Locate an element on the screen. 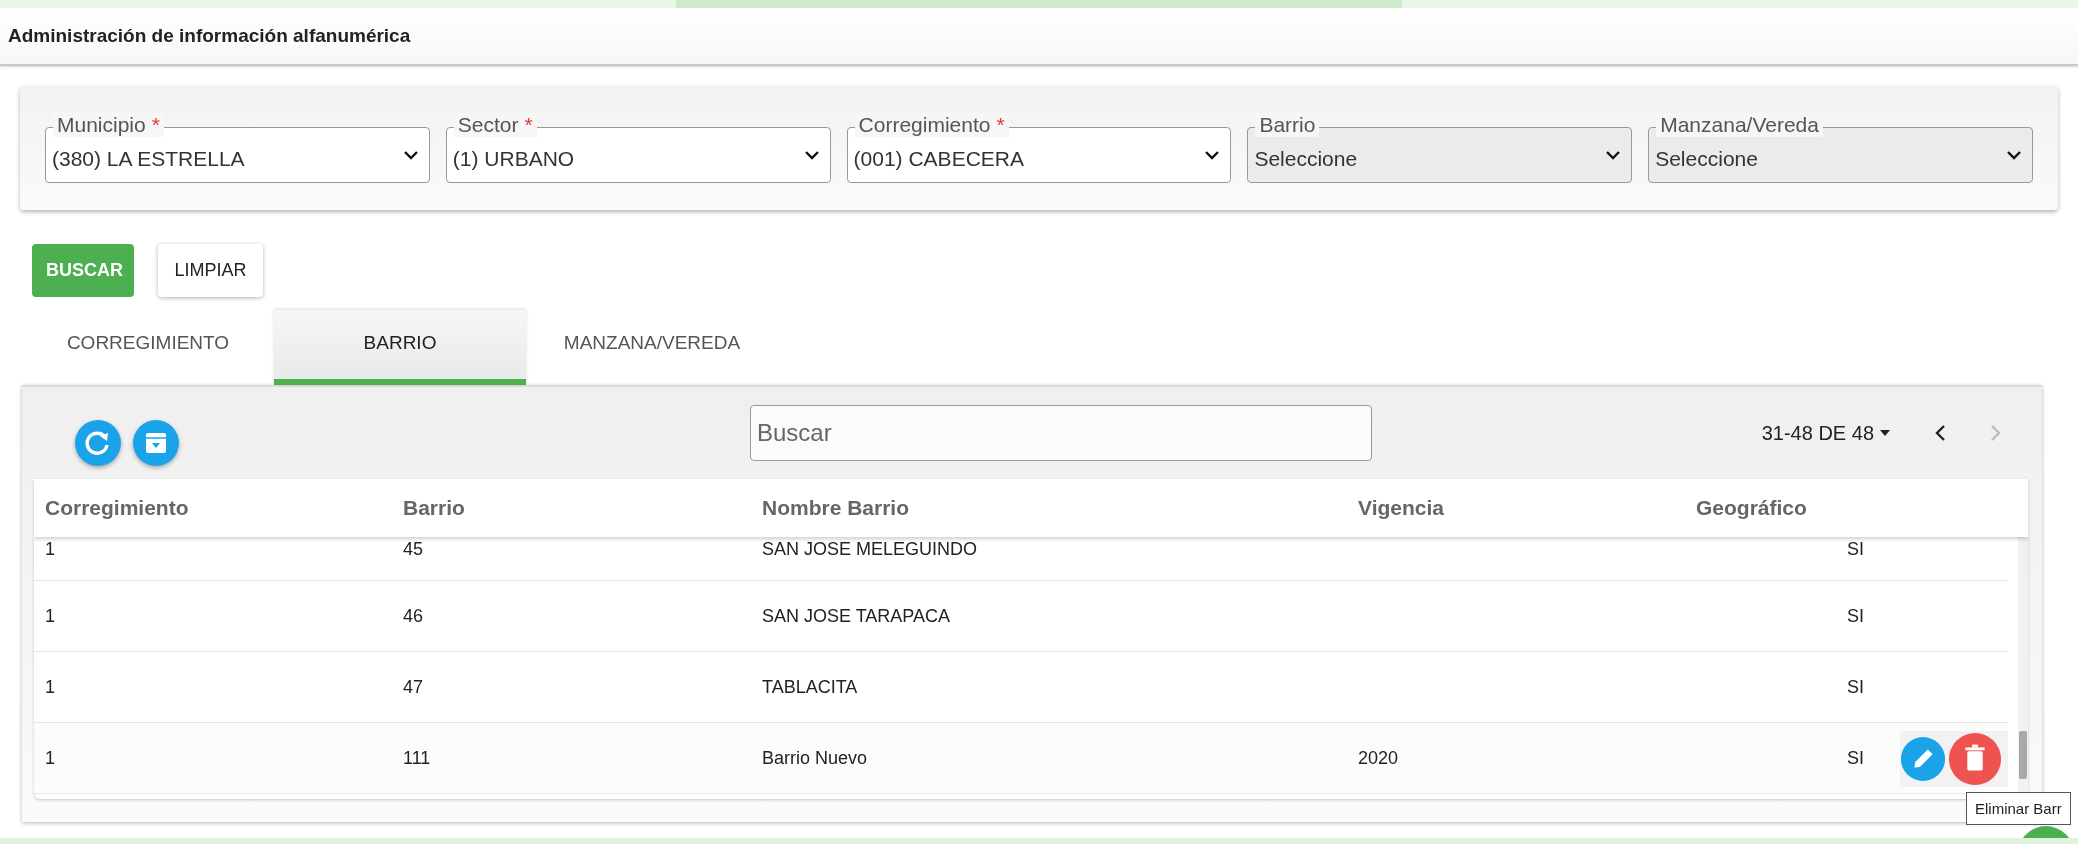  column-header: Corregimiento is located at coordinates (213, 508).